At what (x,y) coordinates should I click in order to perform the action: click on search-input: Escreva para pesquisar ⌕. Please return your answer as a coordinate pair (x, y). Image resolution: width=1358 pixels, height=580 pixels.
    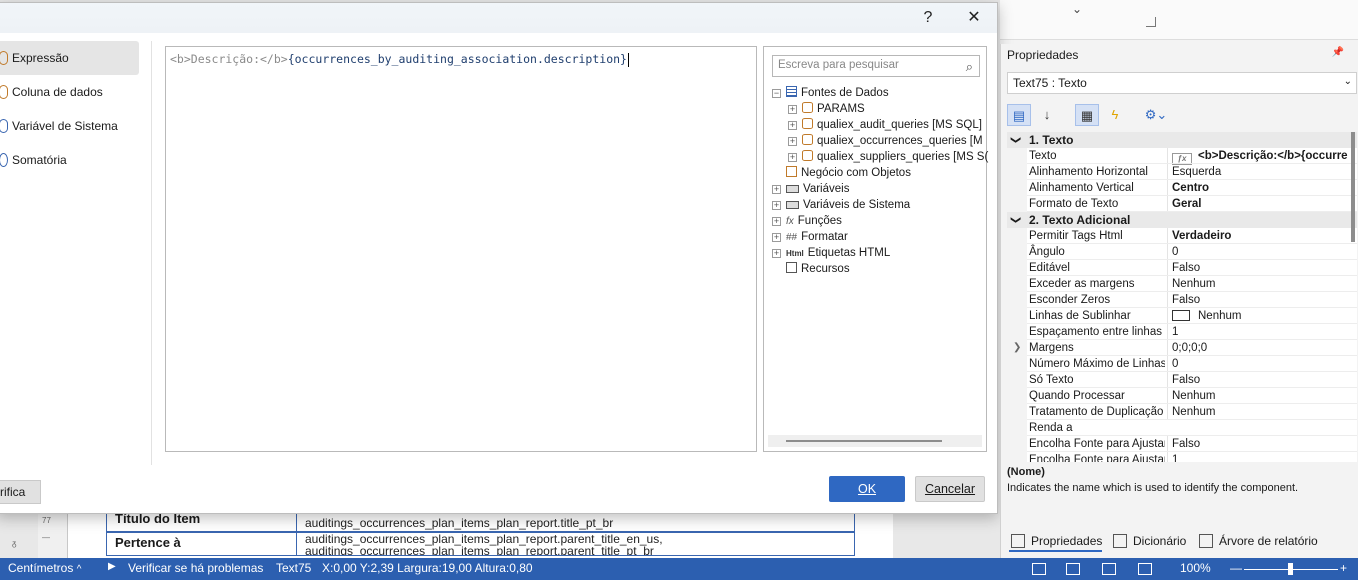
    Looking at the image, I should click on (876, 66).